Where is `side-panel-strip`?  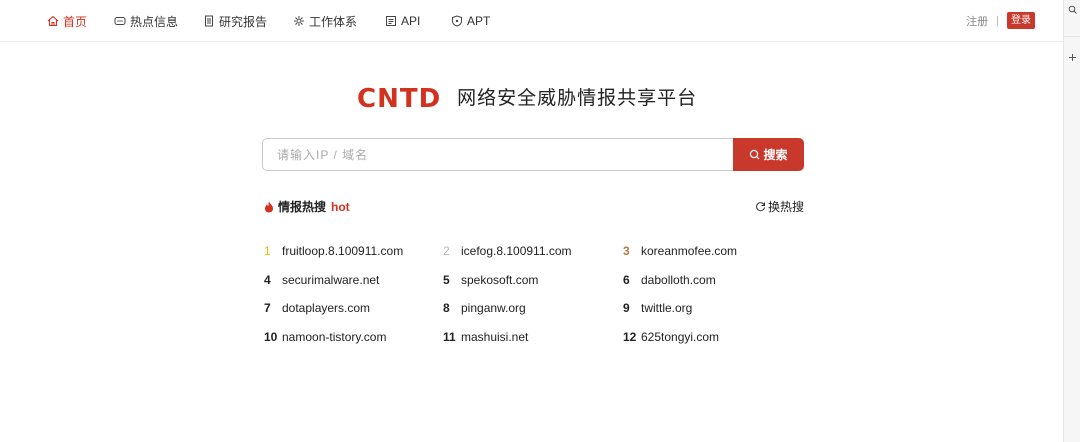 side-panel-strip is located at coordinates (1071, 221).